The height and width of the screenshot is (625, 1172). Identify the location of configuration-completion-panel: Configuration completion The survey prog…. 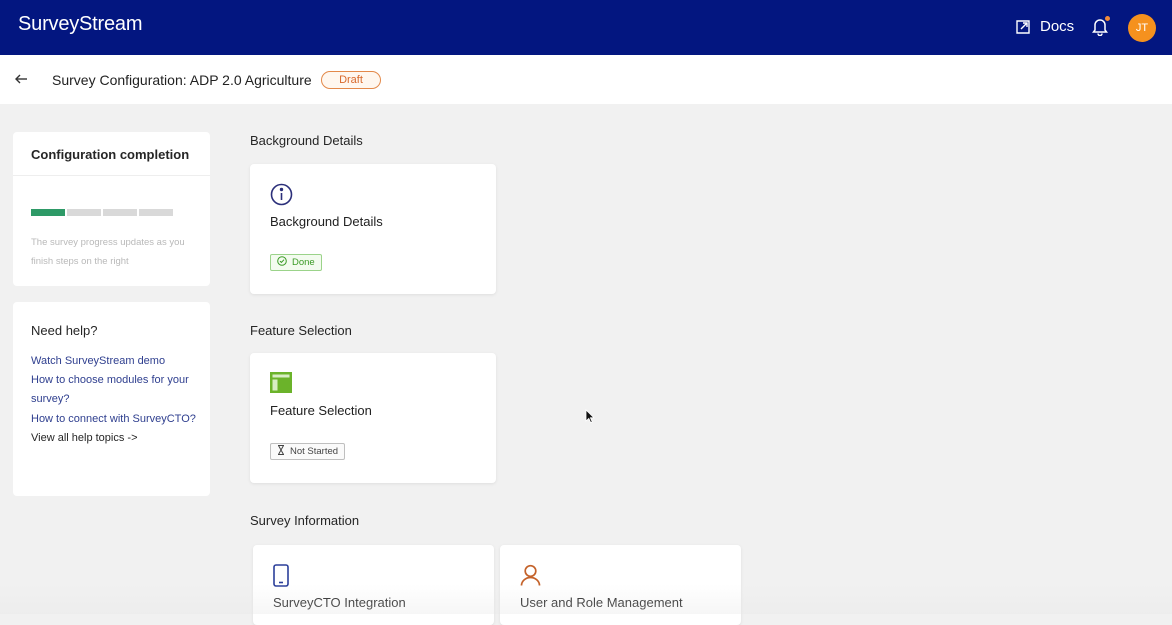
(111, 209).